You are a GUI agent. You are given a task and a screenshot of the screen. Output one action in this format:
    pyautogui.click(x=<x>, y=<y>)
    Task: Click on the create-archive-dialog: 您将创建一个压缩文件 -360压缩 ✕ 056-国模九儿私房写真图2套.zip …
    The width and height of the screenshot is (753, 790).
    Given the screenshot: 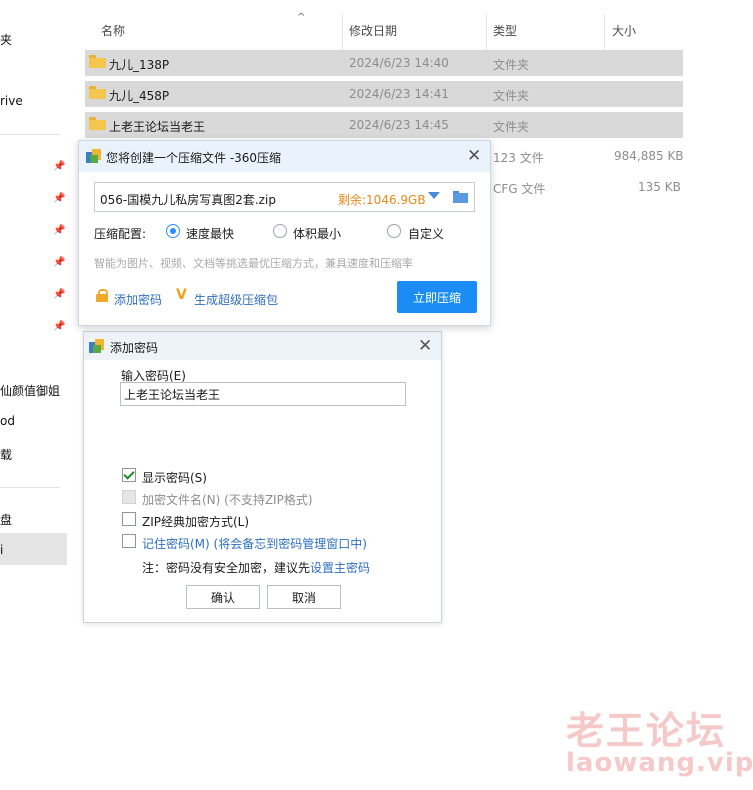 What is the action you would take?
    pyautogui.click(x=284, y=233)
    